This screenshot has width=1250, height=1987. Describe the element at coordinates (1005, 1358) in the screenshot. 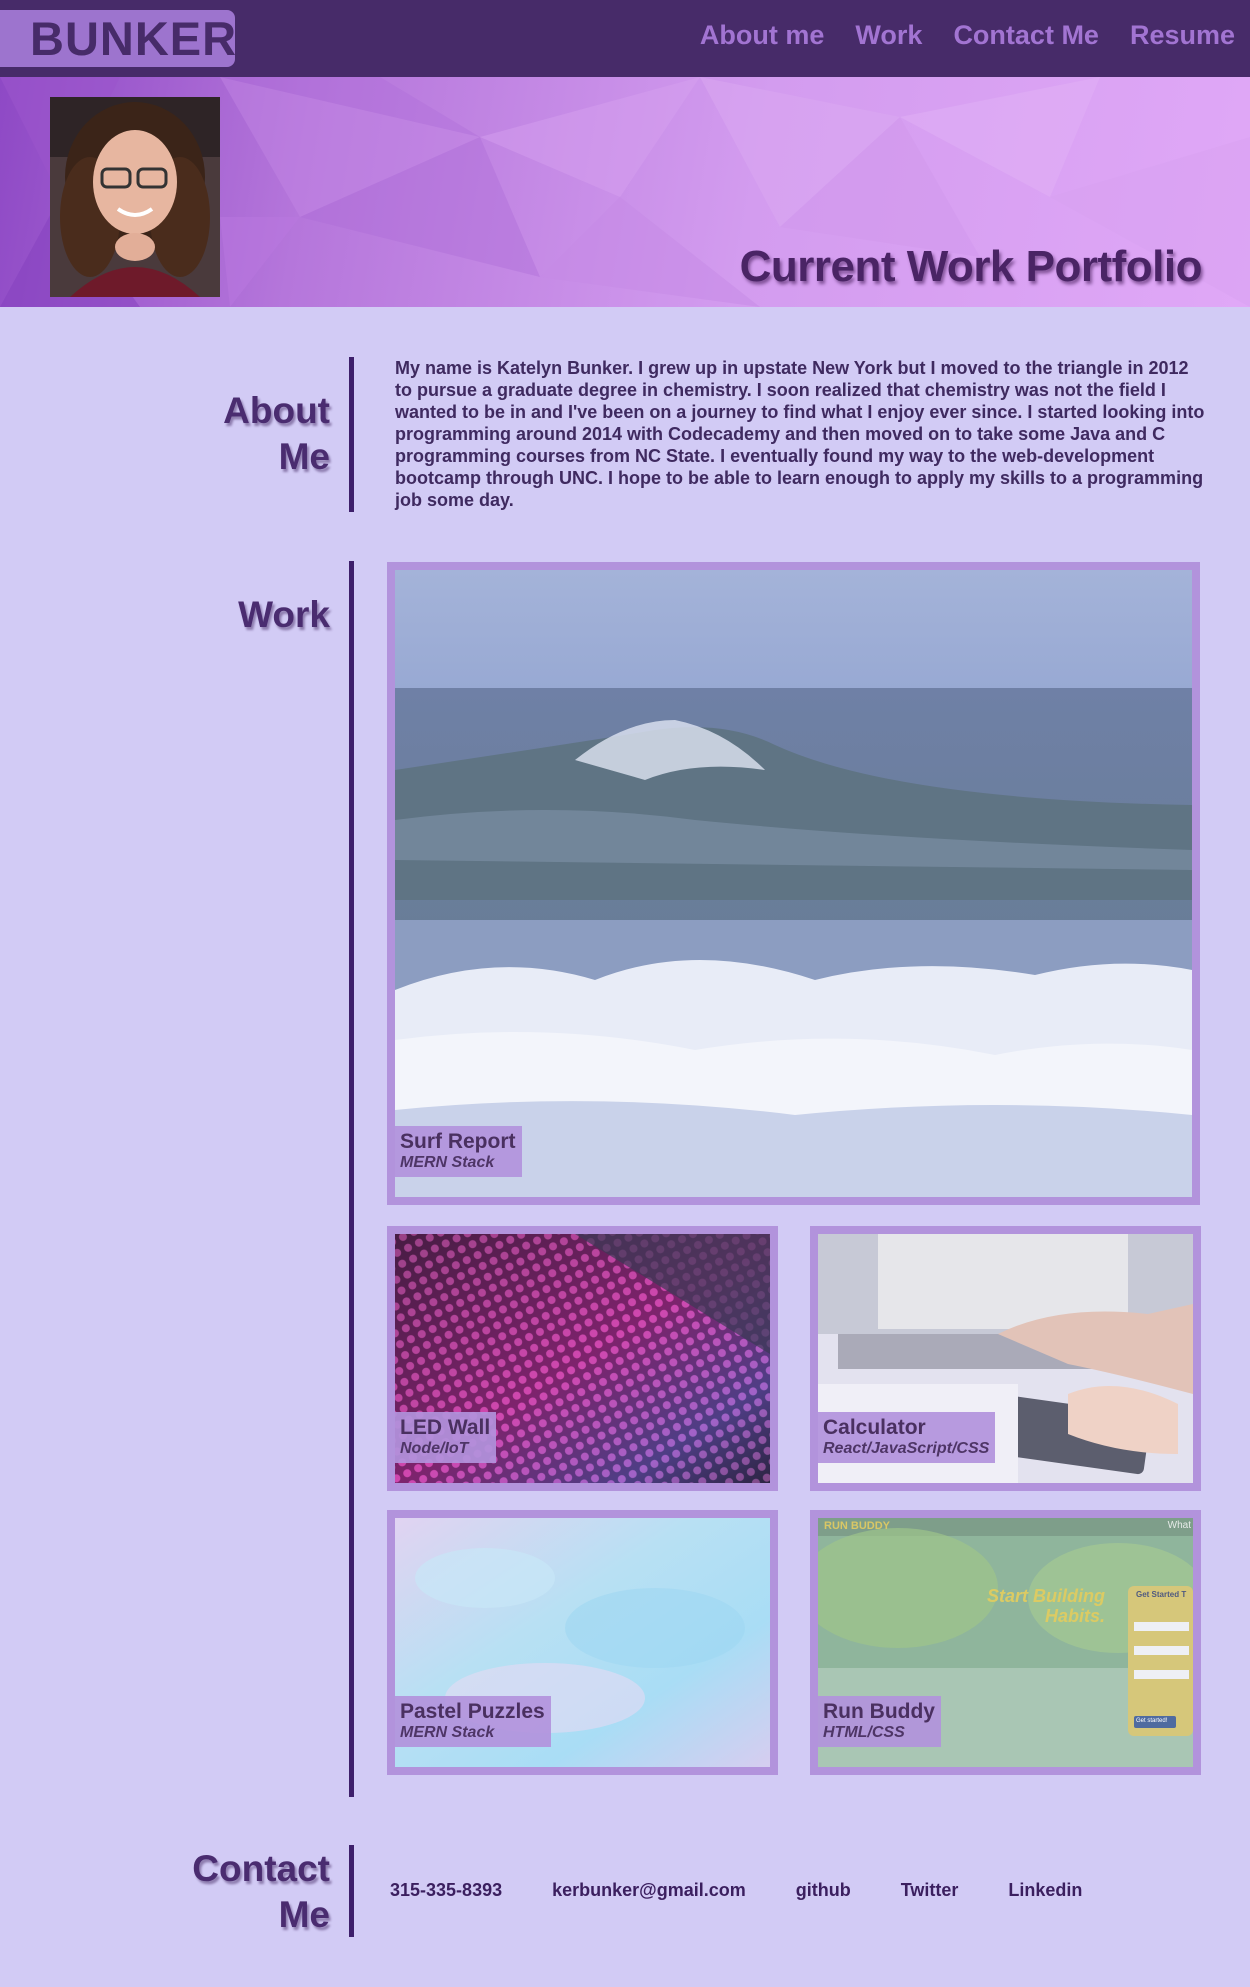

I see `project-card-calculator: Calculator React/JavaScript/CSS` at that location.